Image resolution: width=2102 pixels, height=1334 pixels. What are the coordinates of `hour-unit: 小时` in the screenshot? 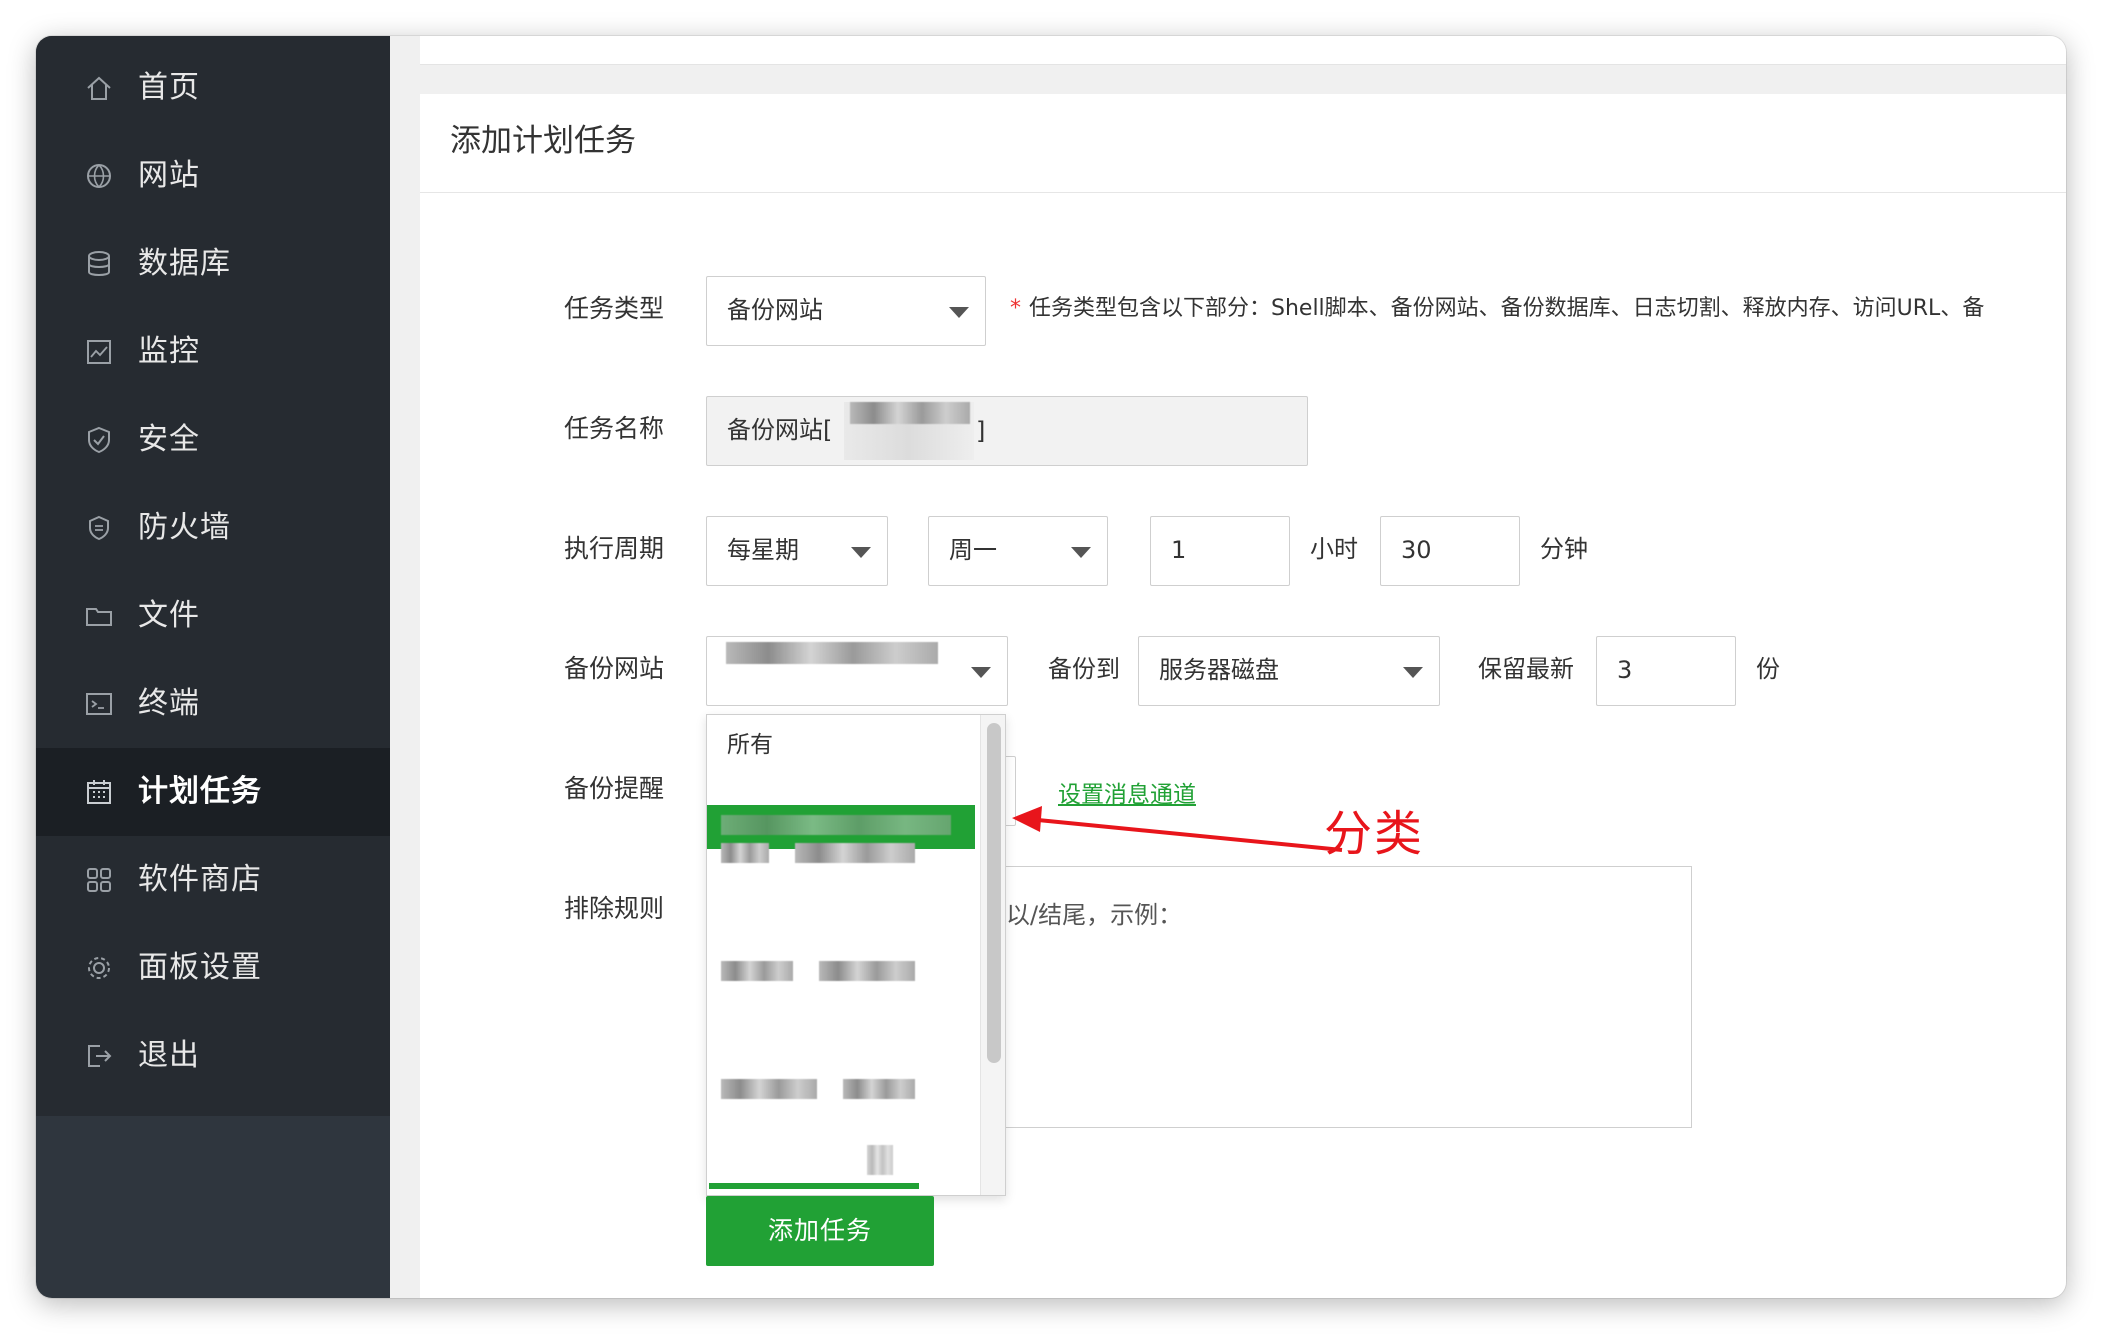 It's located at (1334, 549).